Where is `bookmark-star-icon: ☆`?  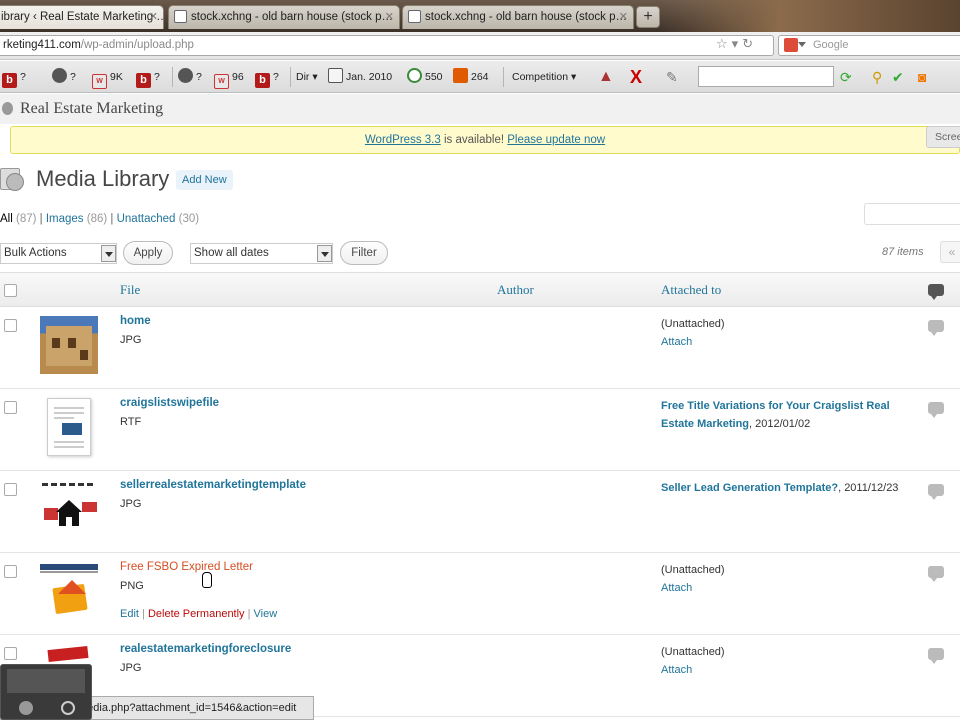
bookmark-star-icon: ☆ is located at coordinates (724, 43).